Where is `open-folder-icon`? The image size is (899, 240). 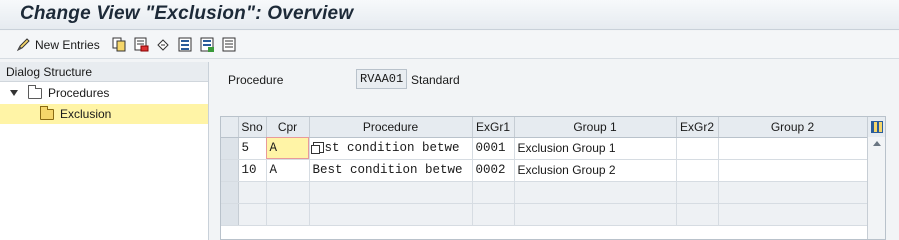
open-folder-icon is located at coordinates (47, 112).